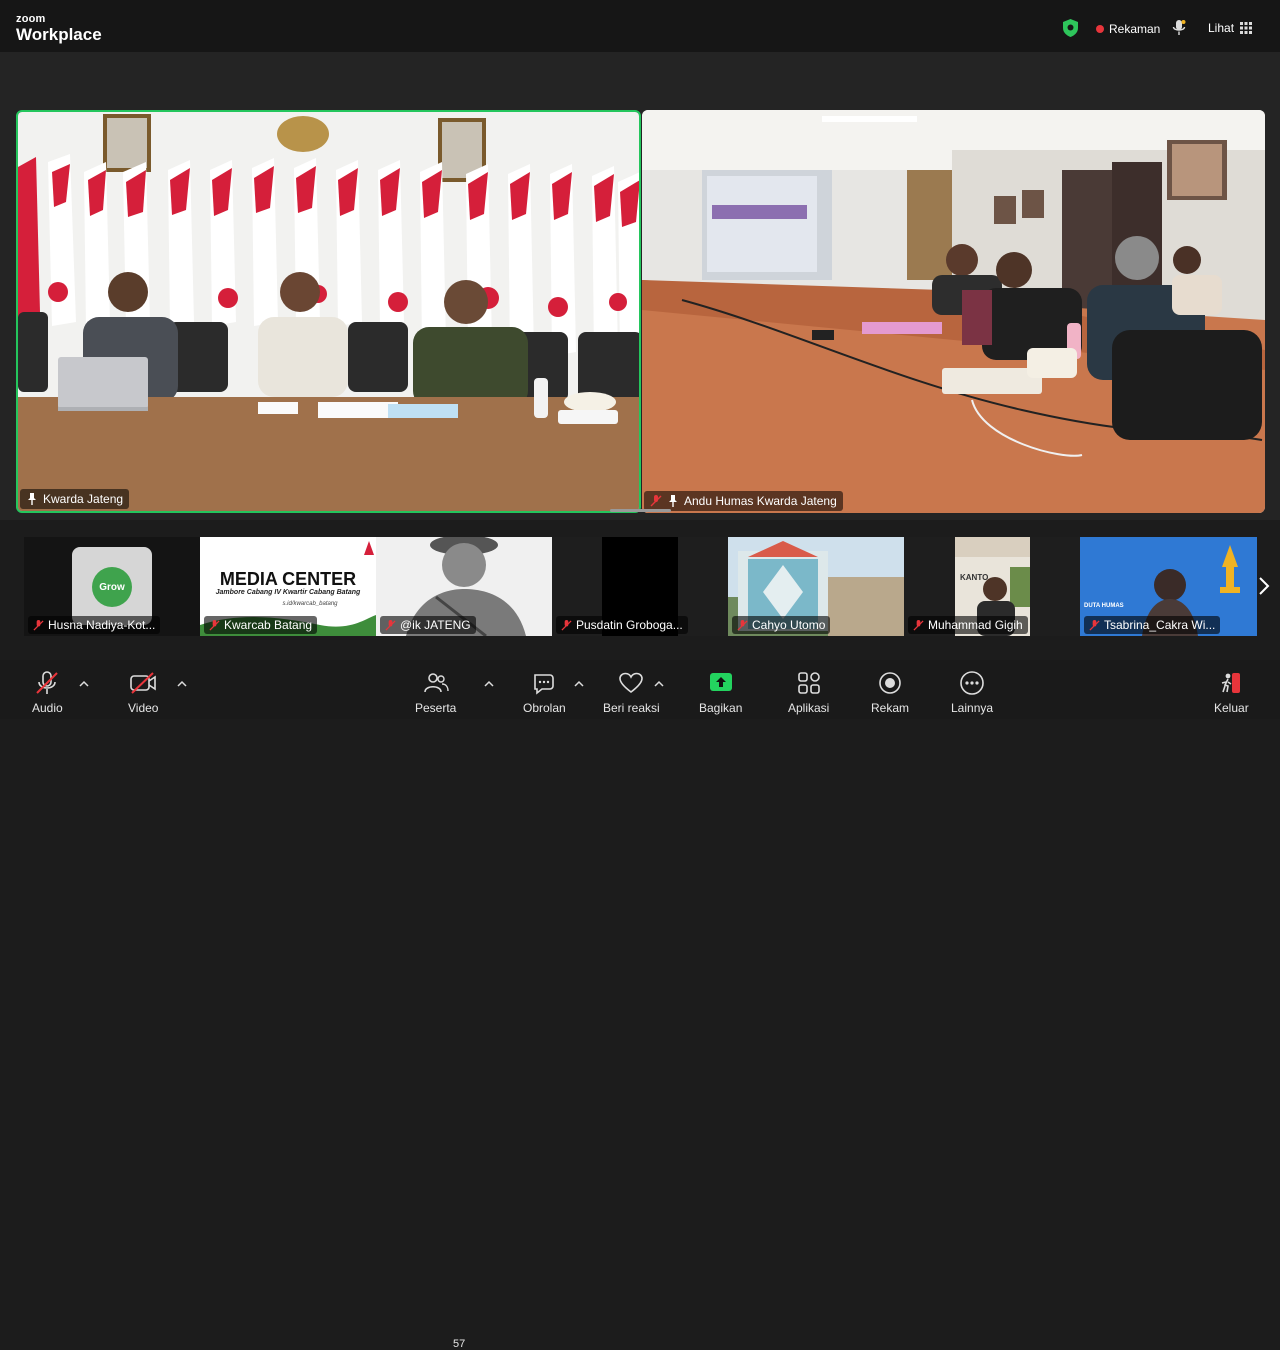 The height and width of the screenshot is (1350, 1280). What do you see at coordinates (288, 579) in the screenshot?
I see `media-center-title: MEDIA CENTER` at bounding box center [288, 579].